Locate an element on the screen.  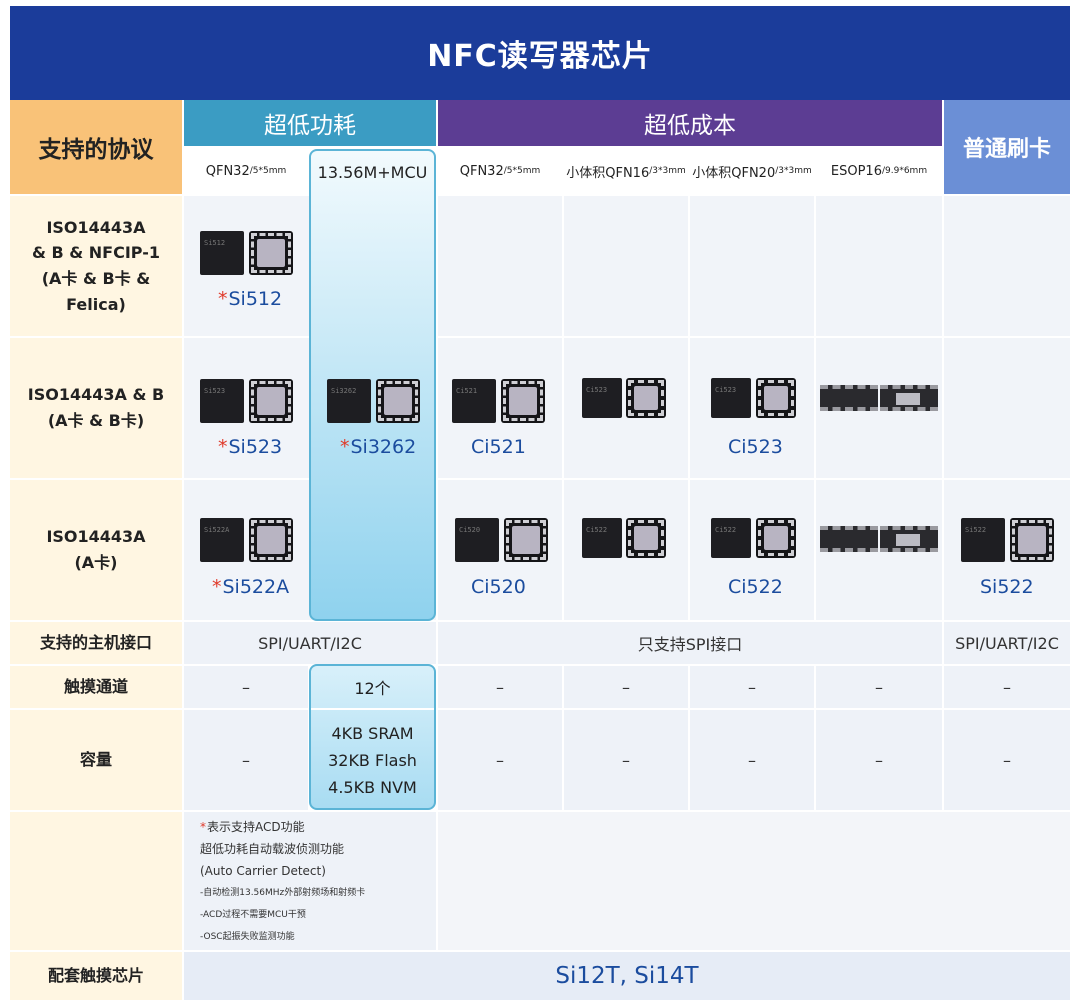
touch-label: 触摸通道 is located at coordinates (96, 687).